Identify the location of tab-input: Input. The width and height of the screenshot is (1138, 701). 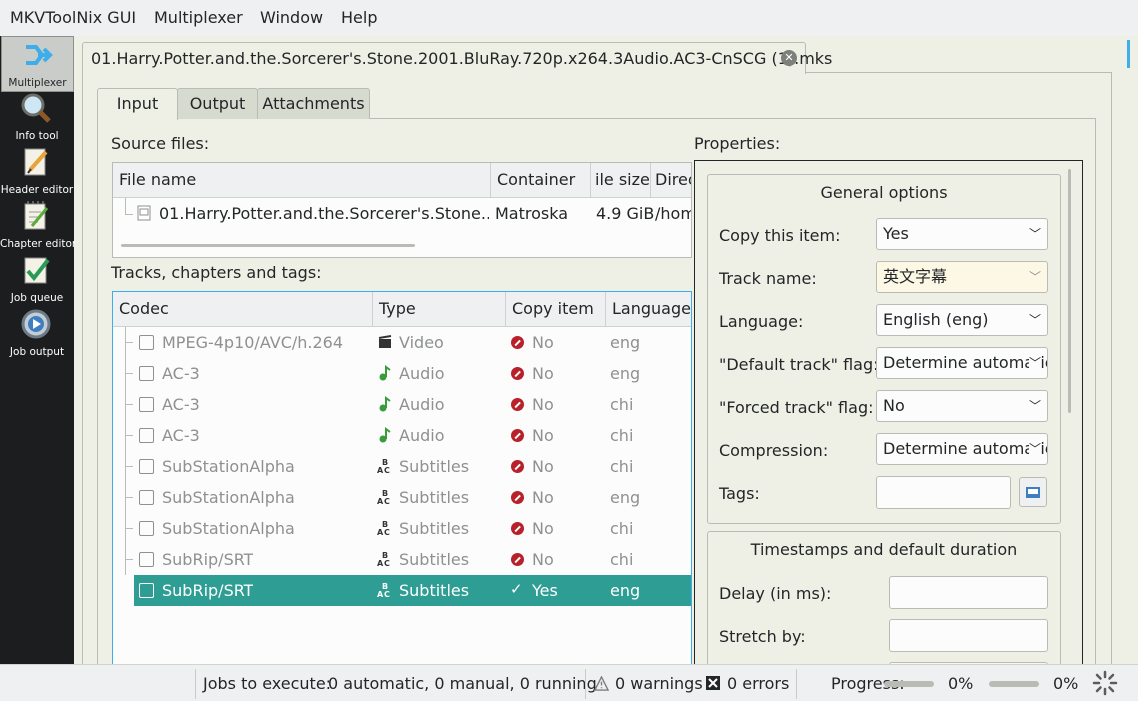
(137, 104).